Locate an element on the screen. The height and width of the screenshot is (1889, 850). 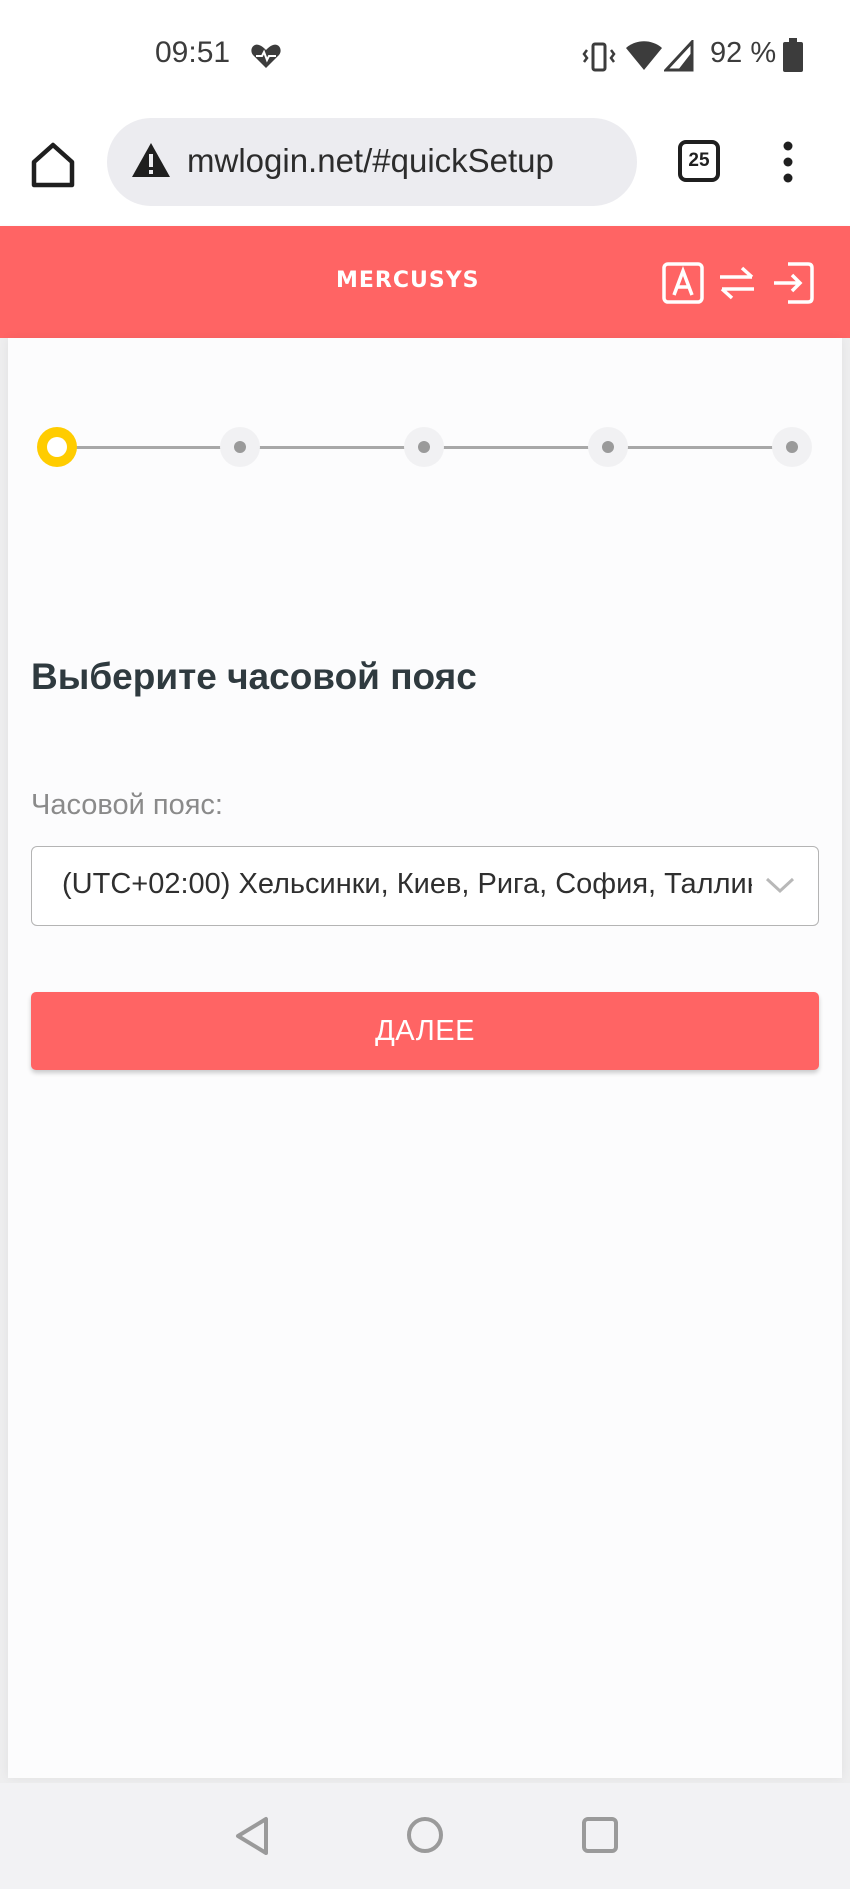
timezone-label: Часовой пояс: is located at coordinates (127, 805).